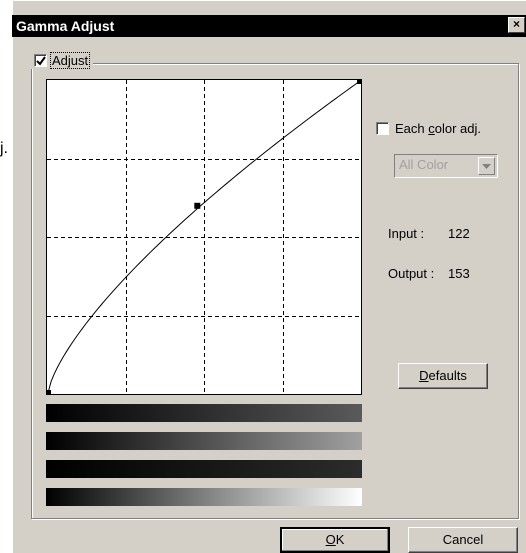 This screenshot has width=526, height=553. What do you see at coordinates (335, 540) in the screenshot?
I see `ok-button: OK` at bounding box center [335, 540].